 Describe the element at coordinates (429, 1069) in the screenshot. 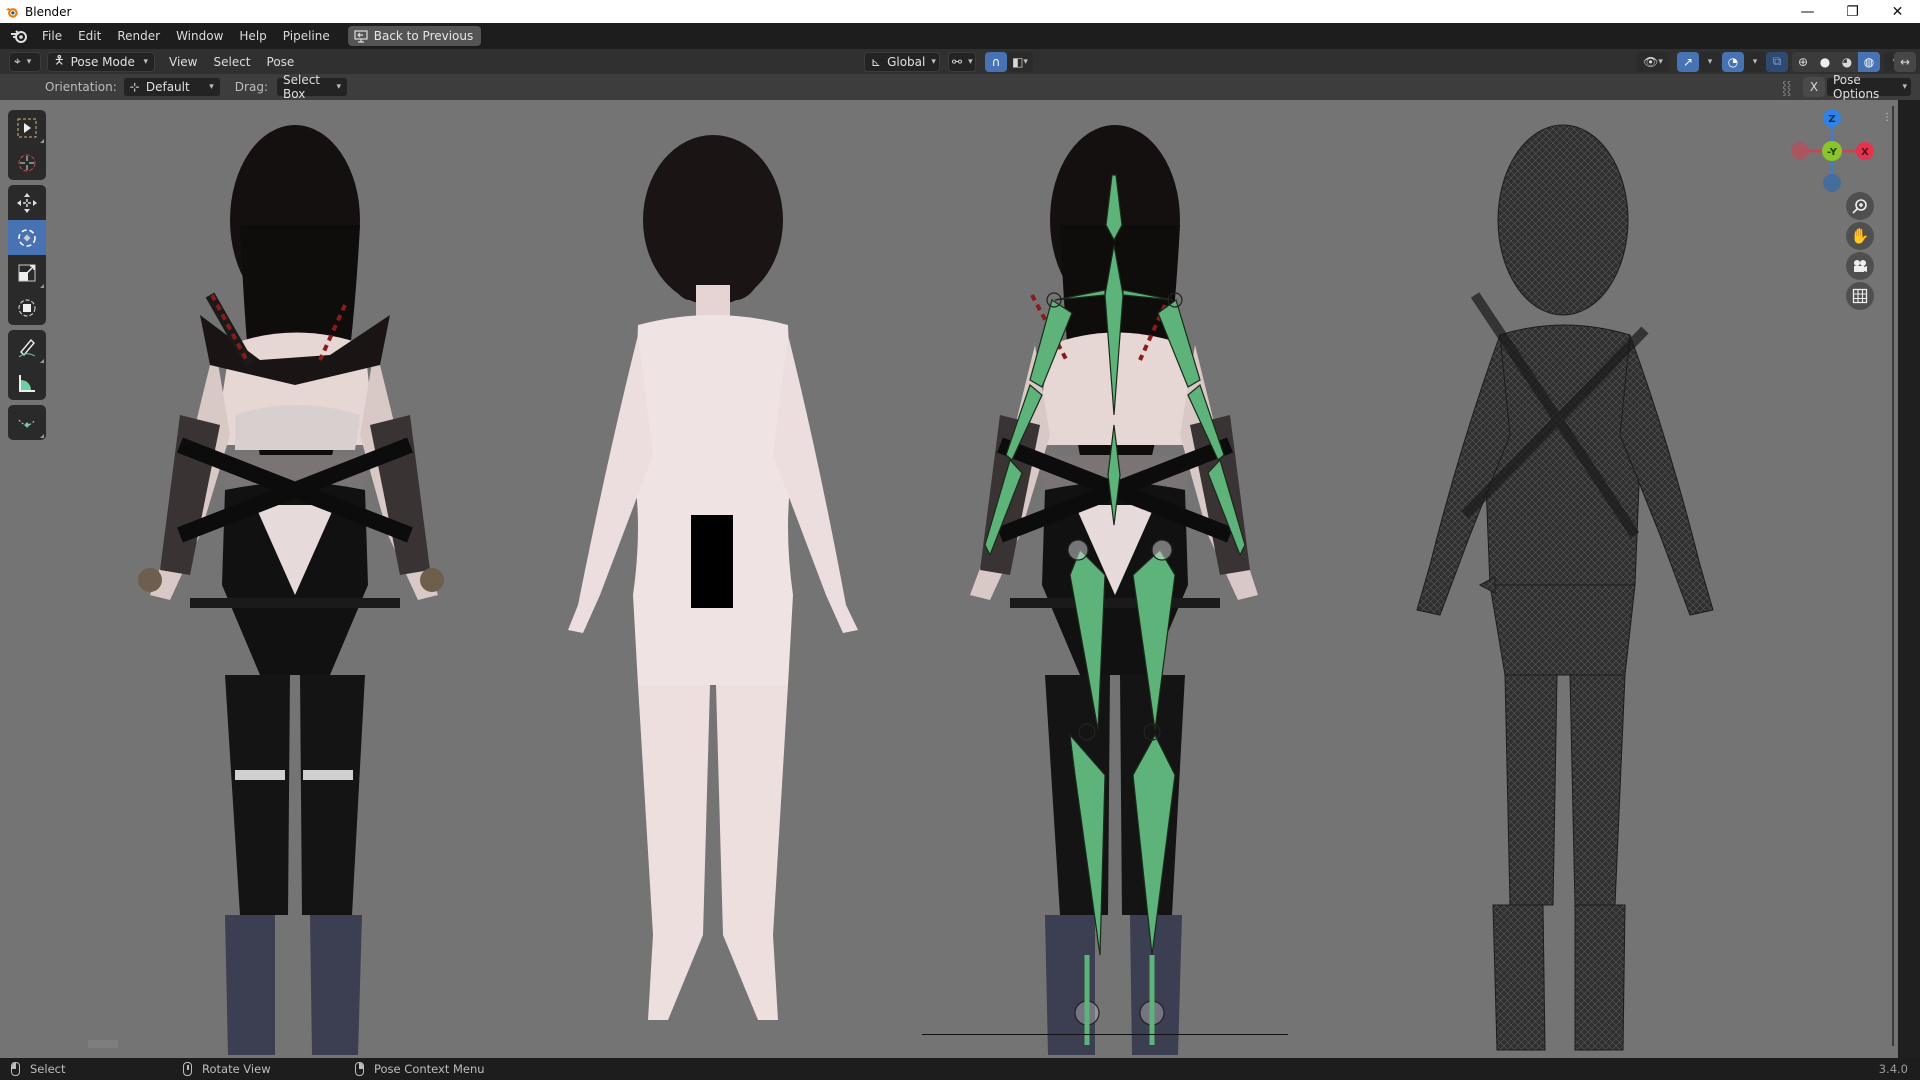

I see `status-context-menu-label: Pose Context Menu` at that location.